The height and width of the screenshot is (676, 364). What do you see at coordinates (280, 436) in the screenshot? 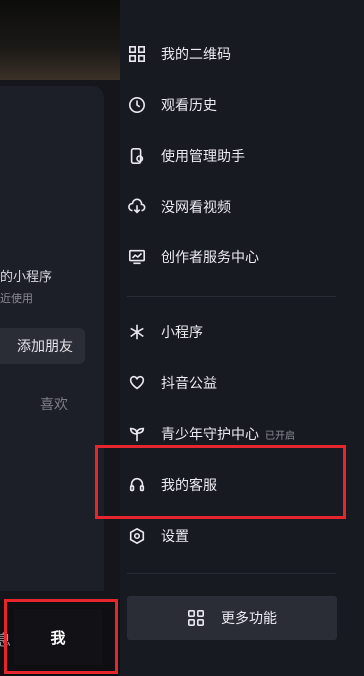
I see `status-badge: 已开启` at bounding box center [280, 436].